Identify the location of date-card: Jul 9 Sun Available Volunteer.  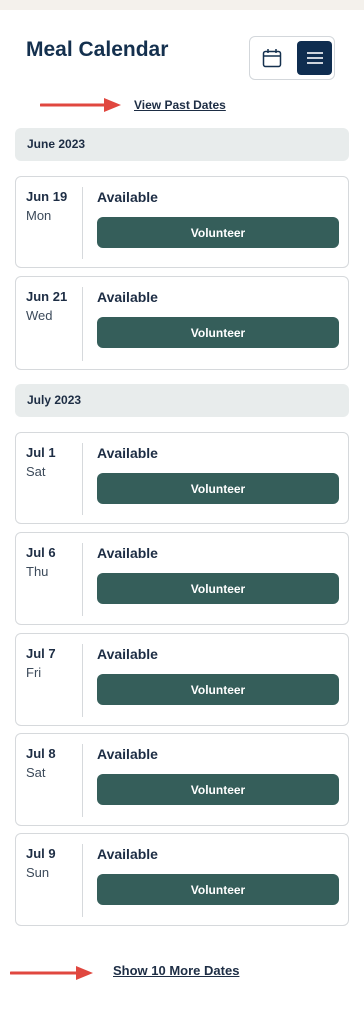
(182, 879).